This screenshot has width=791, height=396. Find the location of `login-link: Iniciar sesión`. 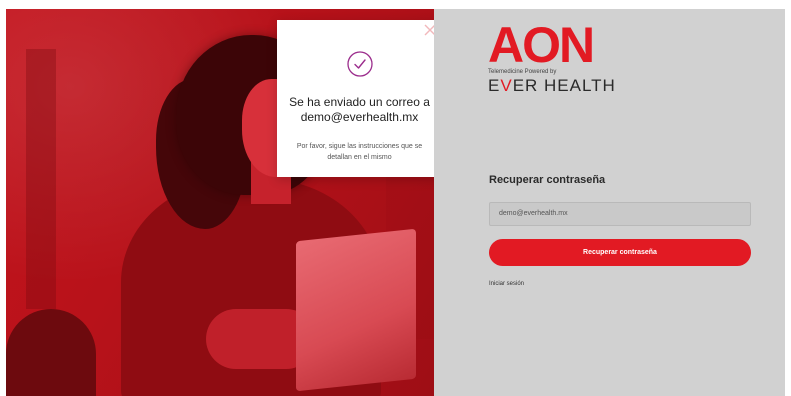

login-link: Iniciar sesión is located at coordinates (620, 284).